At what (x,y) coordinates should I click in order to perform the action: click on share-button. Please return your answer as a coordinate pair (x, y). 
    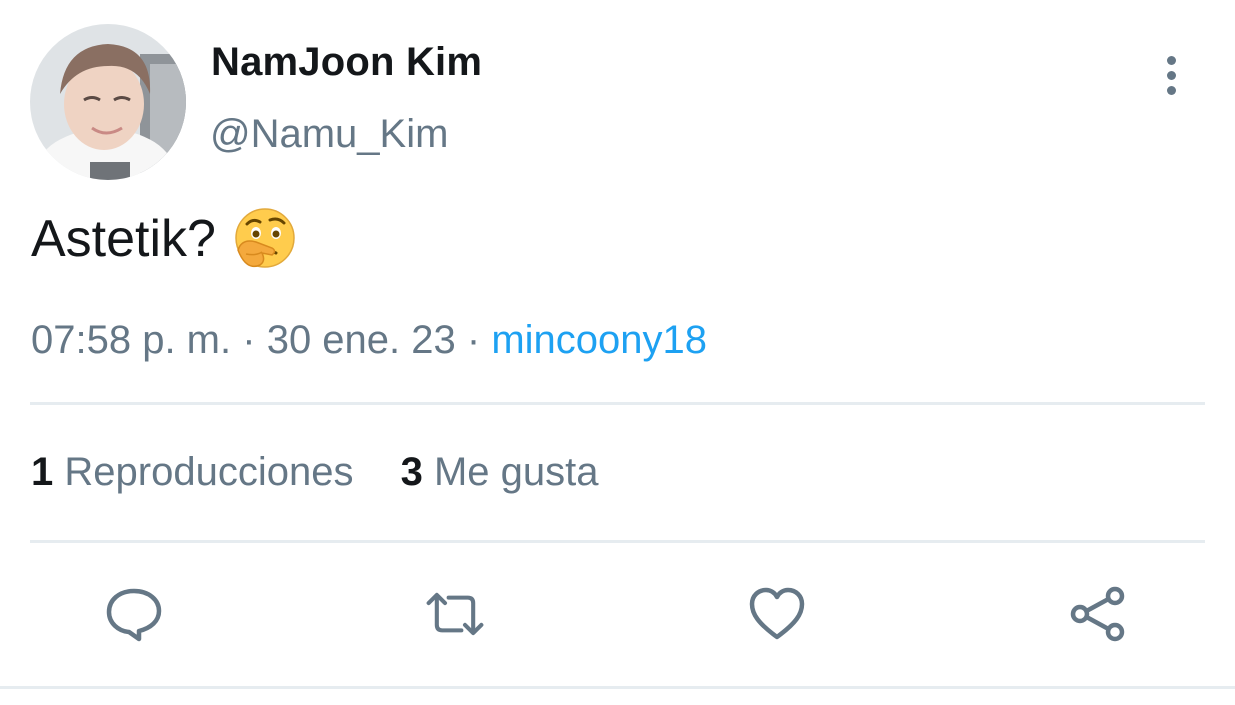
    Looking at the image, I should click on (1098, 614).